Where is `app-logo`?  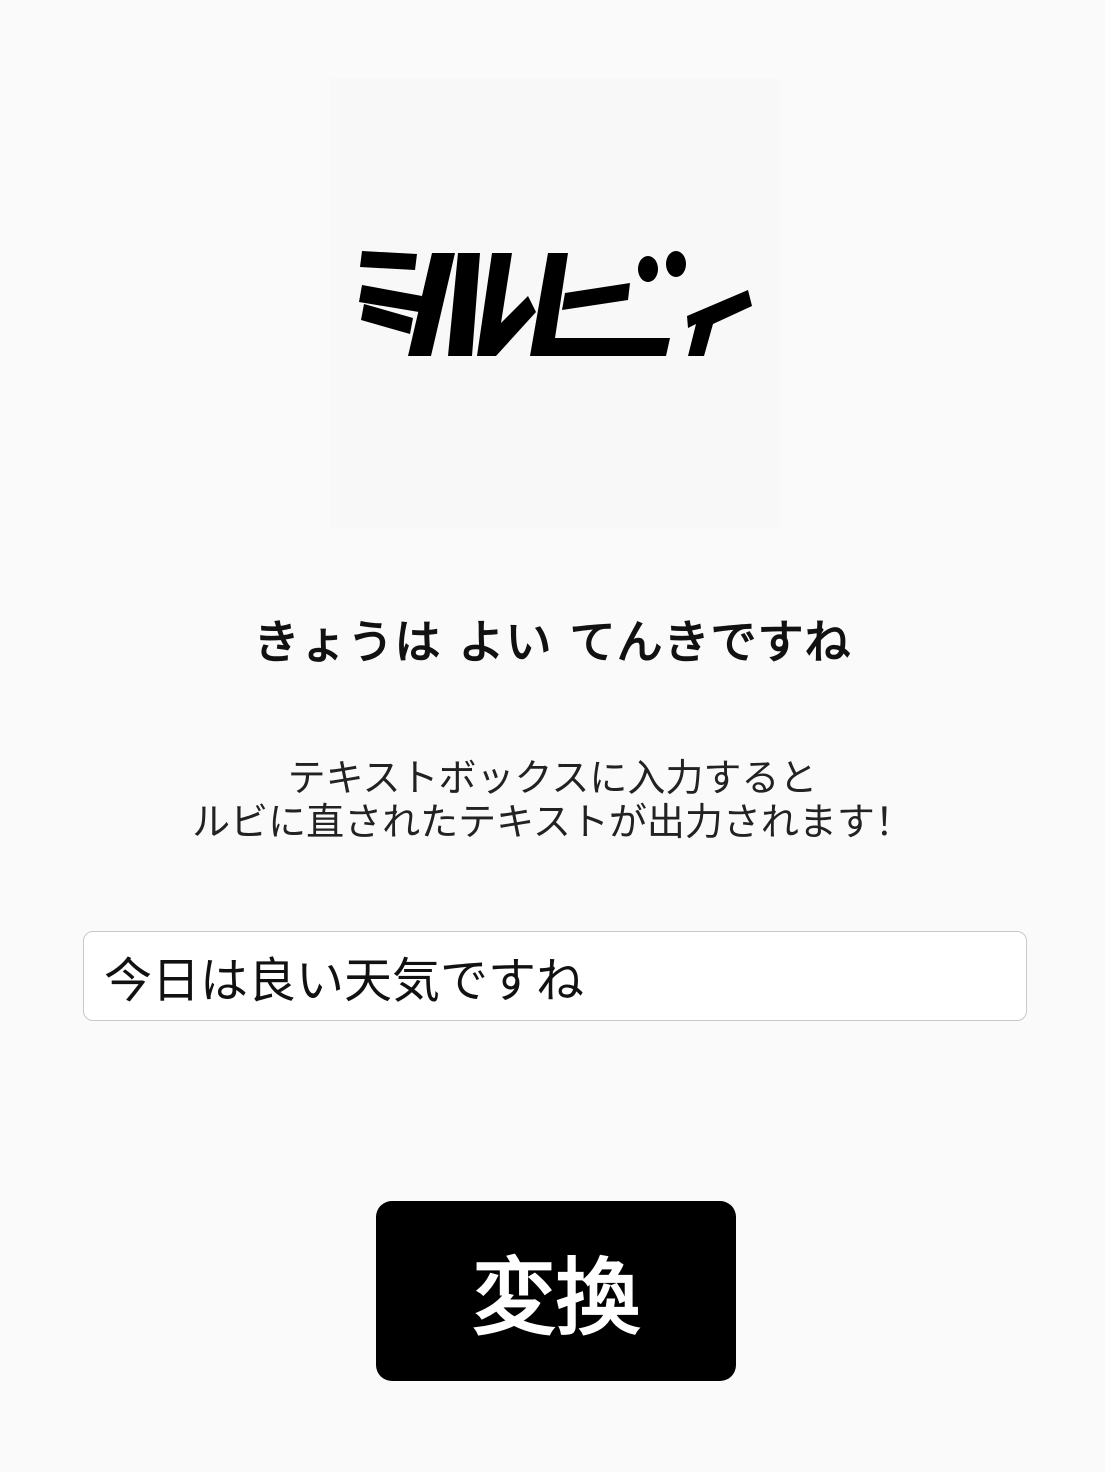
app-logo is located at coordinates (555, 303).